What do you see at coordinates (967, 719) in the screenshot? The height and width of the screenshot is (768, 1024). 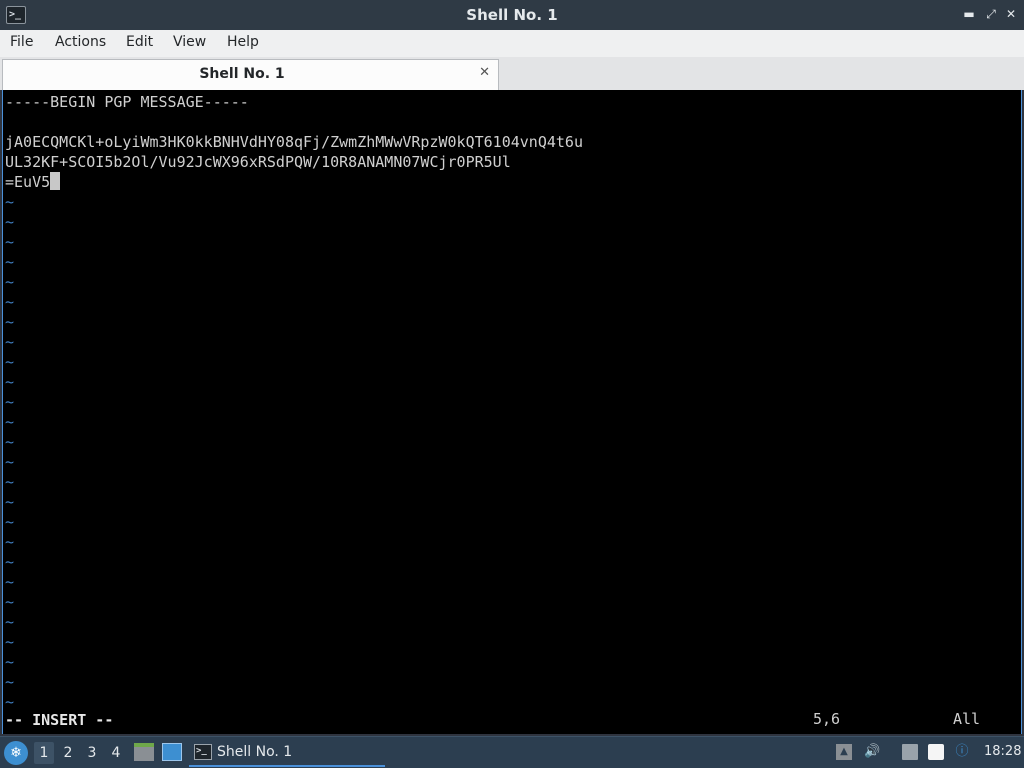 I see `scroll-indicator: All` at bounding box center [967, 719].